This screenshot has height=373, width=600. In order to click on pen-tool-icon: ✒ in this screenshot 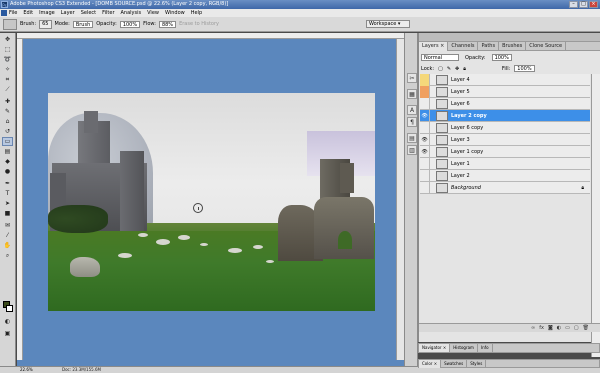, I will do `click(7, 183)`.